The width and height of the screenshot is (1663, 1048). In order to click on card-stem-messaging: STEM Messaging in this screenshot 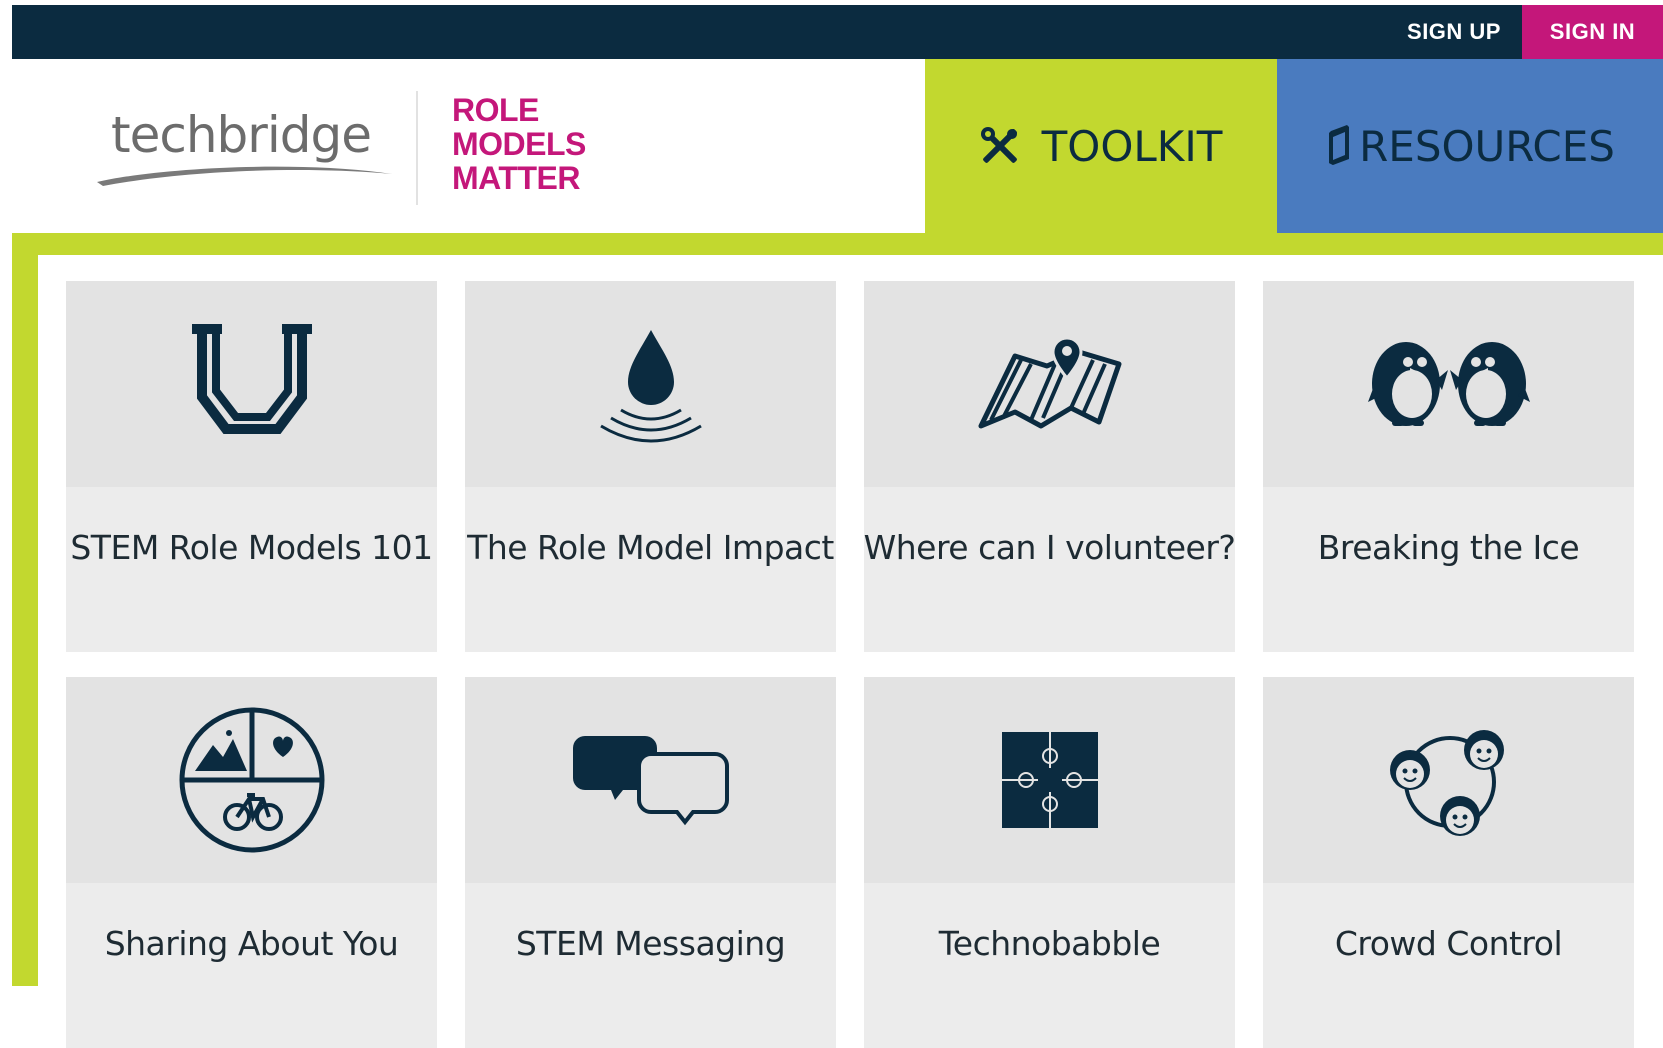, I will do `click(650, 862)`.